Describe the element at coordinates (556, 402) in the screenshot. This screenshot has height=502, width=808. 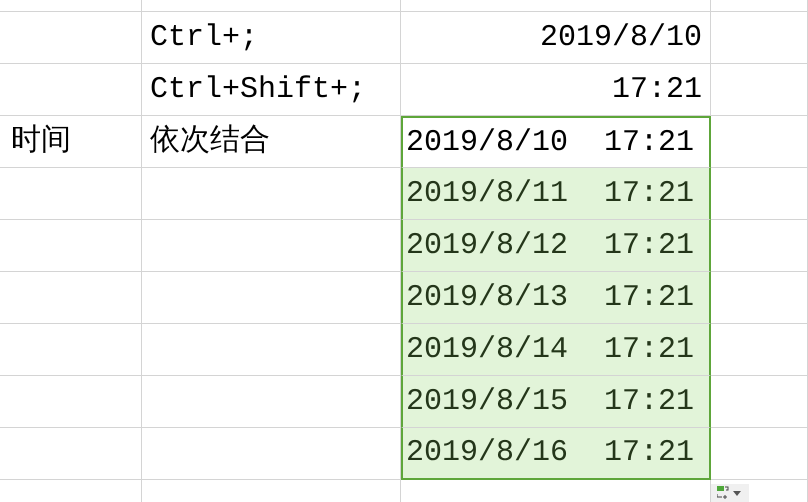
I see `table-cell: 2019/8/15 17:21` at that location.